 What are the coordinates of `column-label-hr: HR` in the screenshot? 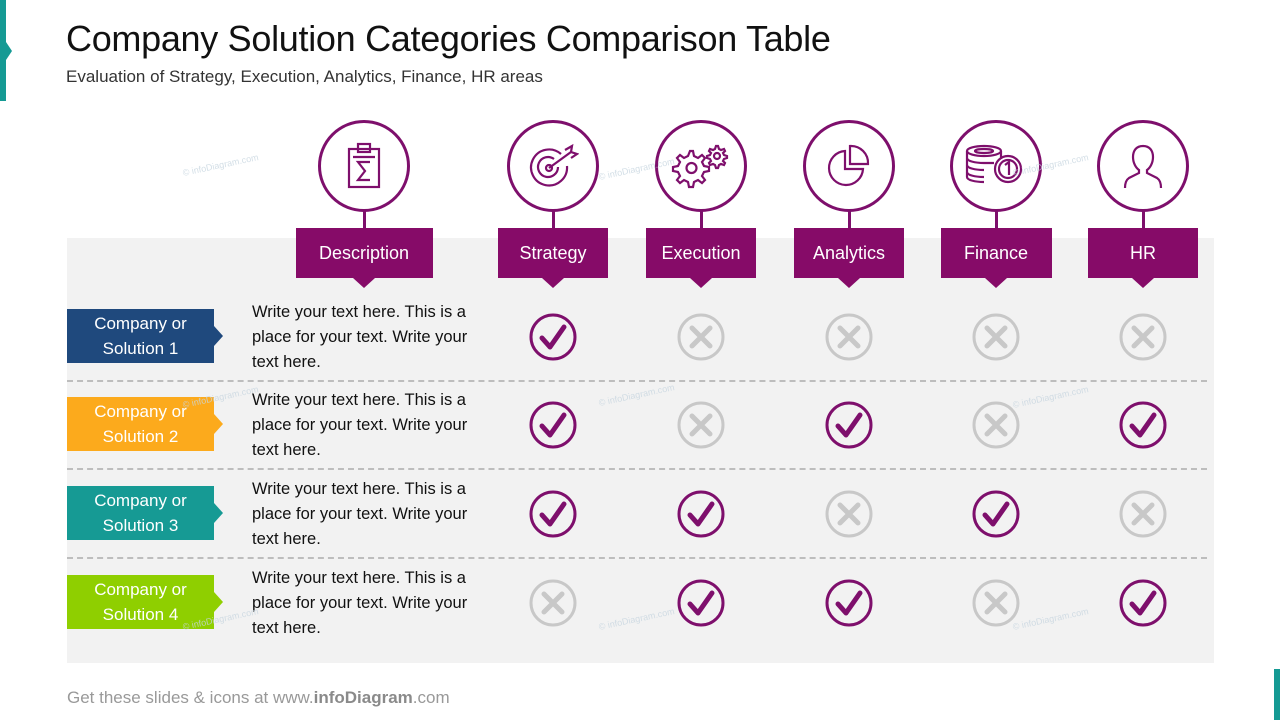 It's located at (1143, 258).